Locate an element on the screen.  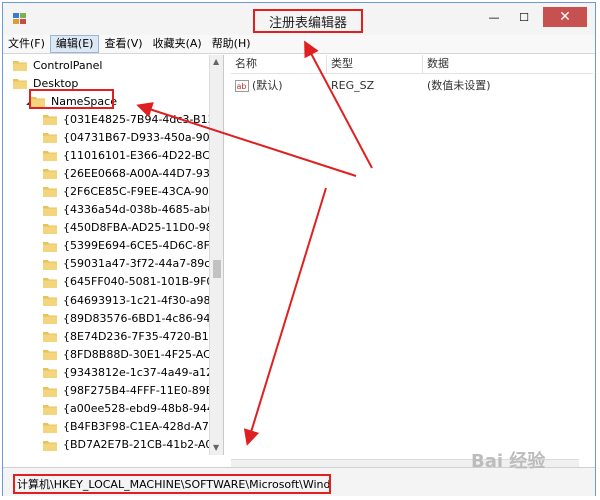
tree-item-guid: {9343812e-1c37-4a49-a12e-4b2 is located at coordinates (133, 372).